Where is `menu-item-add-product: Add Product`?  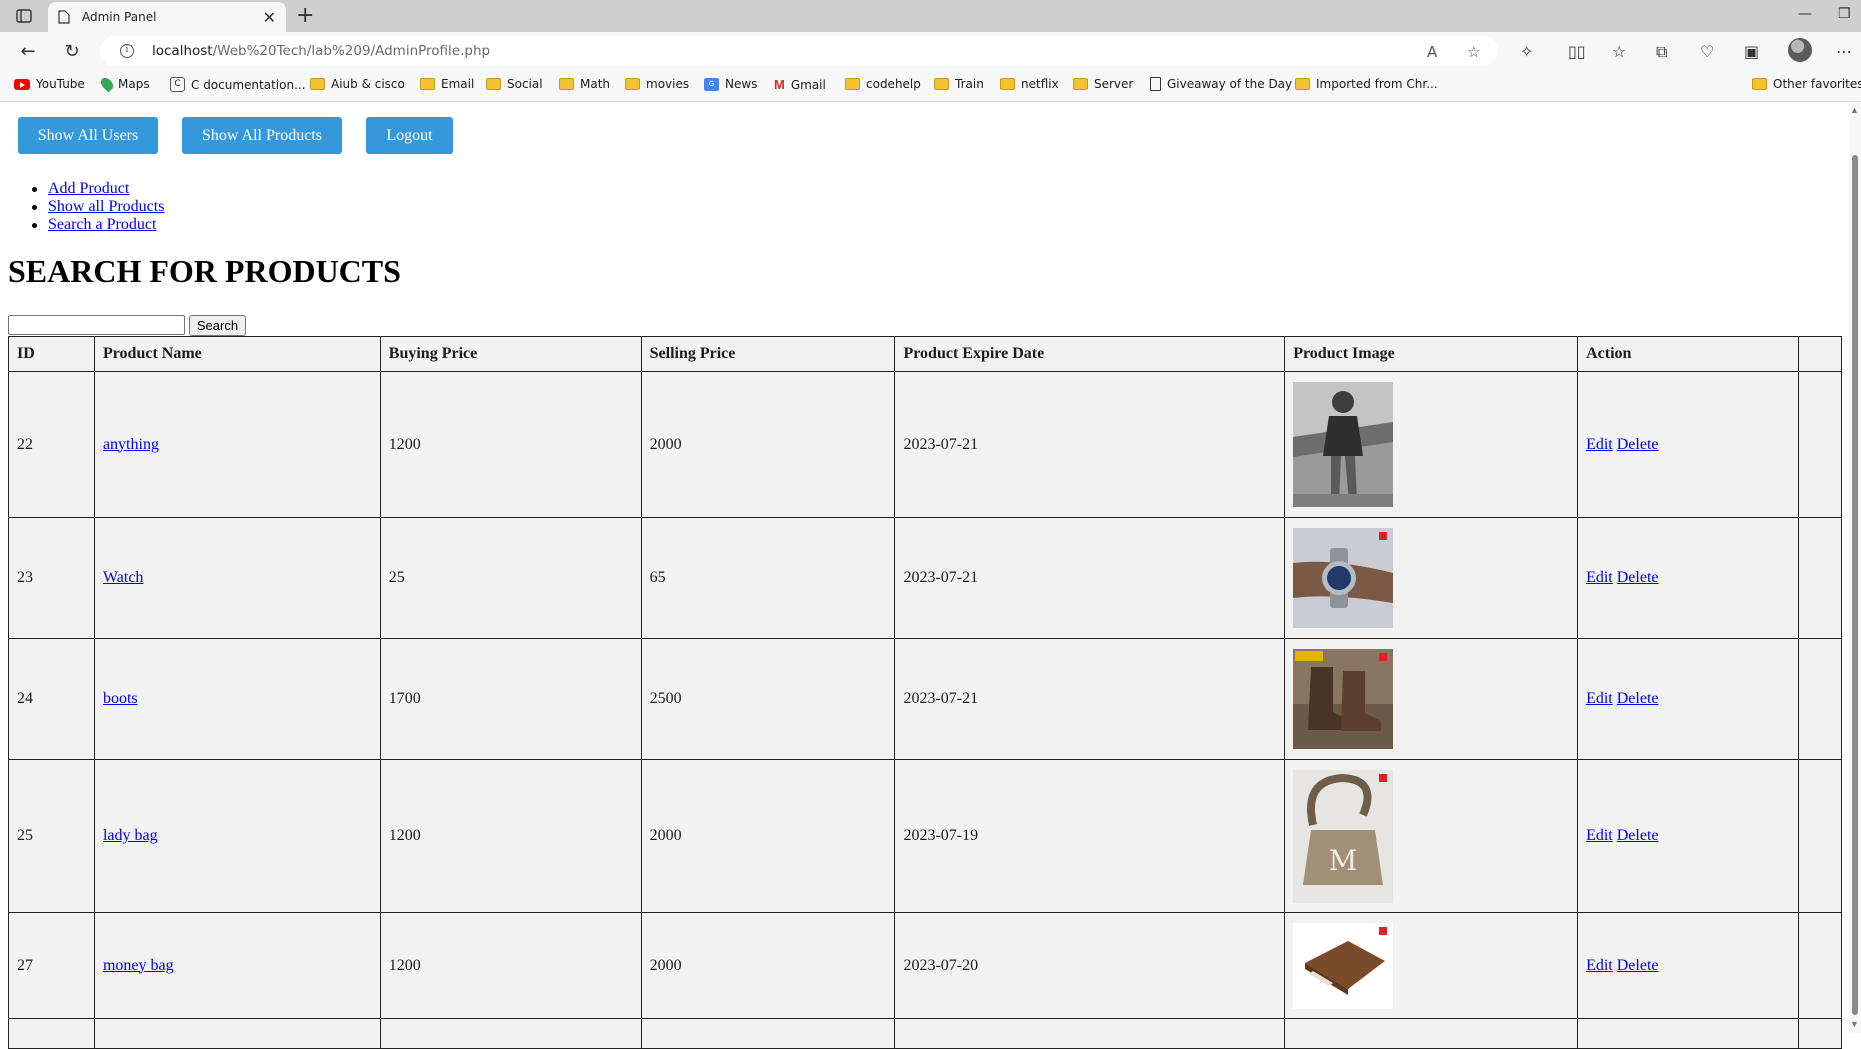 menu-item-add-product: Add Product is located at coordinates (97, 189).